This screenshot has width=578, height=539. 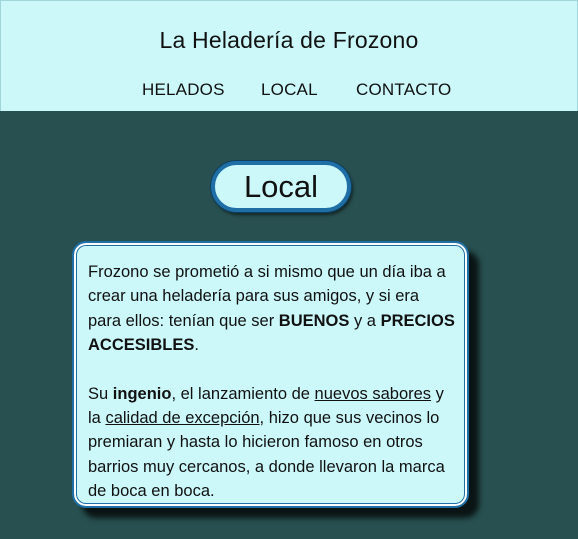 I want to click on intro-bold-buenos: BUENOS, so click(x=314, y=320).